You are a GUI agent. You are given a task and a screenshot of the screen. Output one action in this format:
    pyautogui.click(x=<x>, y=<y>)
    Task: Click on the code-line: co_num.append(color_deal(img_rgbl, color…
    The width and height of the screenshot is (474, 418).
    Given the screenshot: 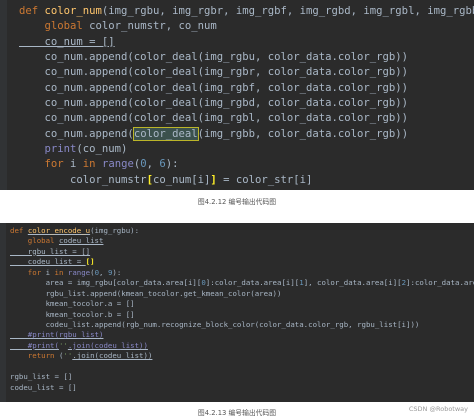 What is the action you would take?
    pyautogui.click(x=240, y=118)
    